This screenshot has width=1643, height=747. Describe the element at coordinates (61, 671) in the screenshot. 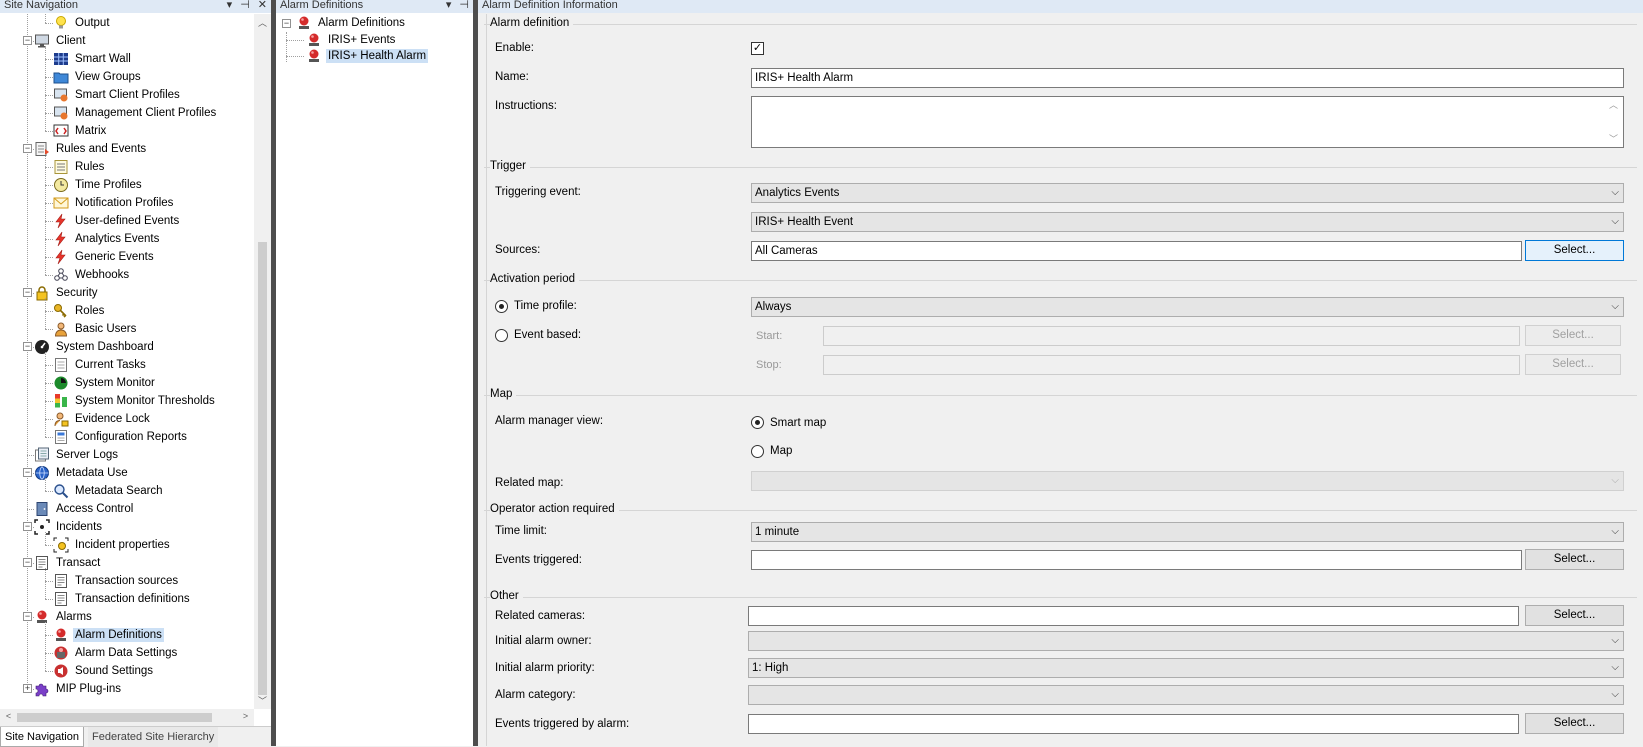

I see `sound-icon` at that location.